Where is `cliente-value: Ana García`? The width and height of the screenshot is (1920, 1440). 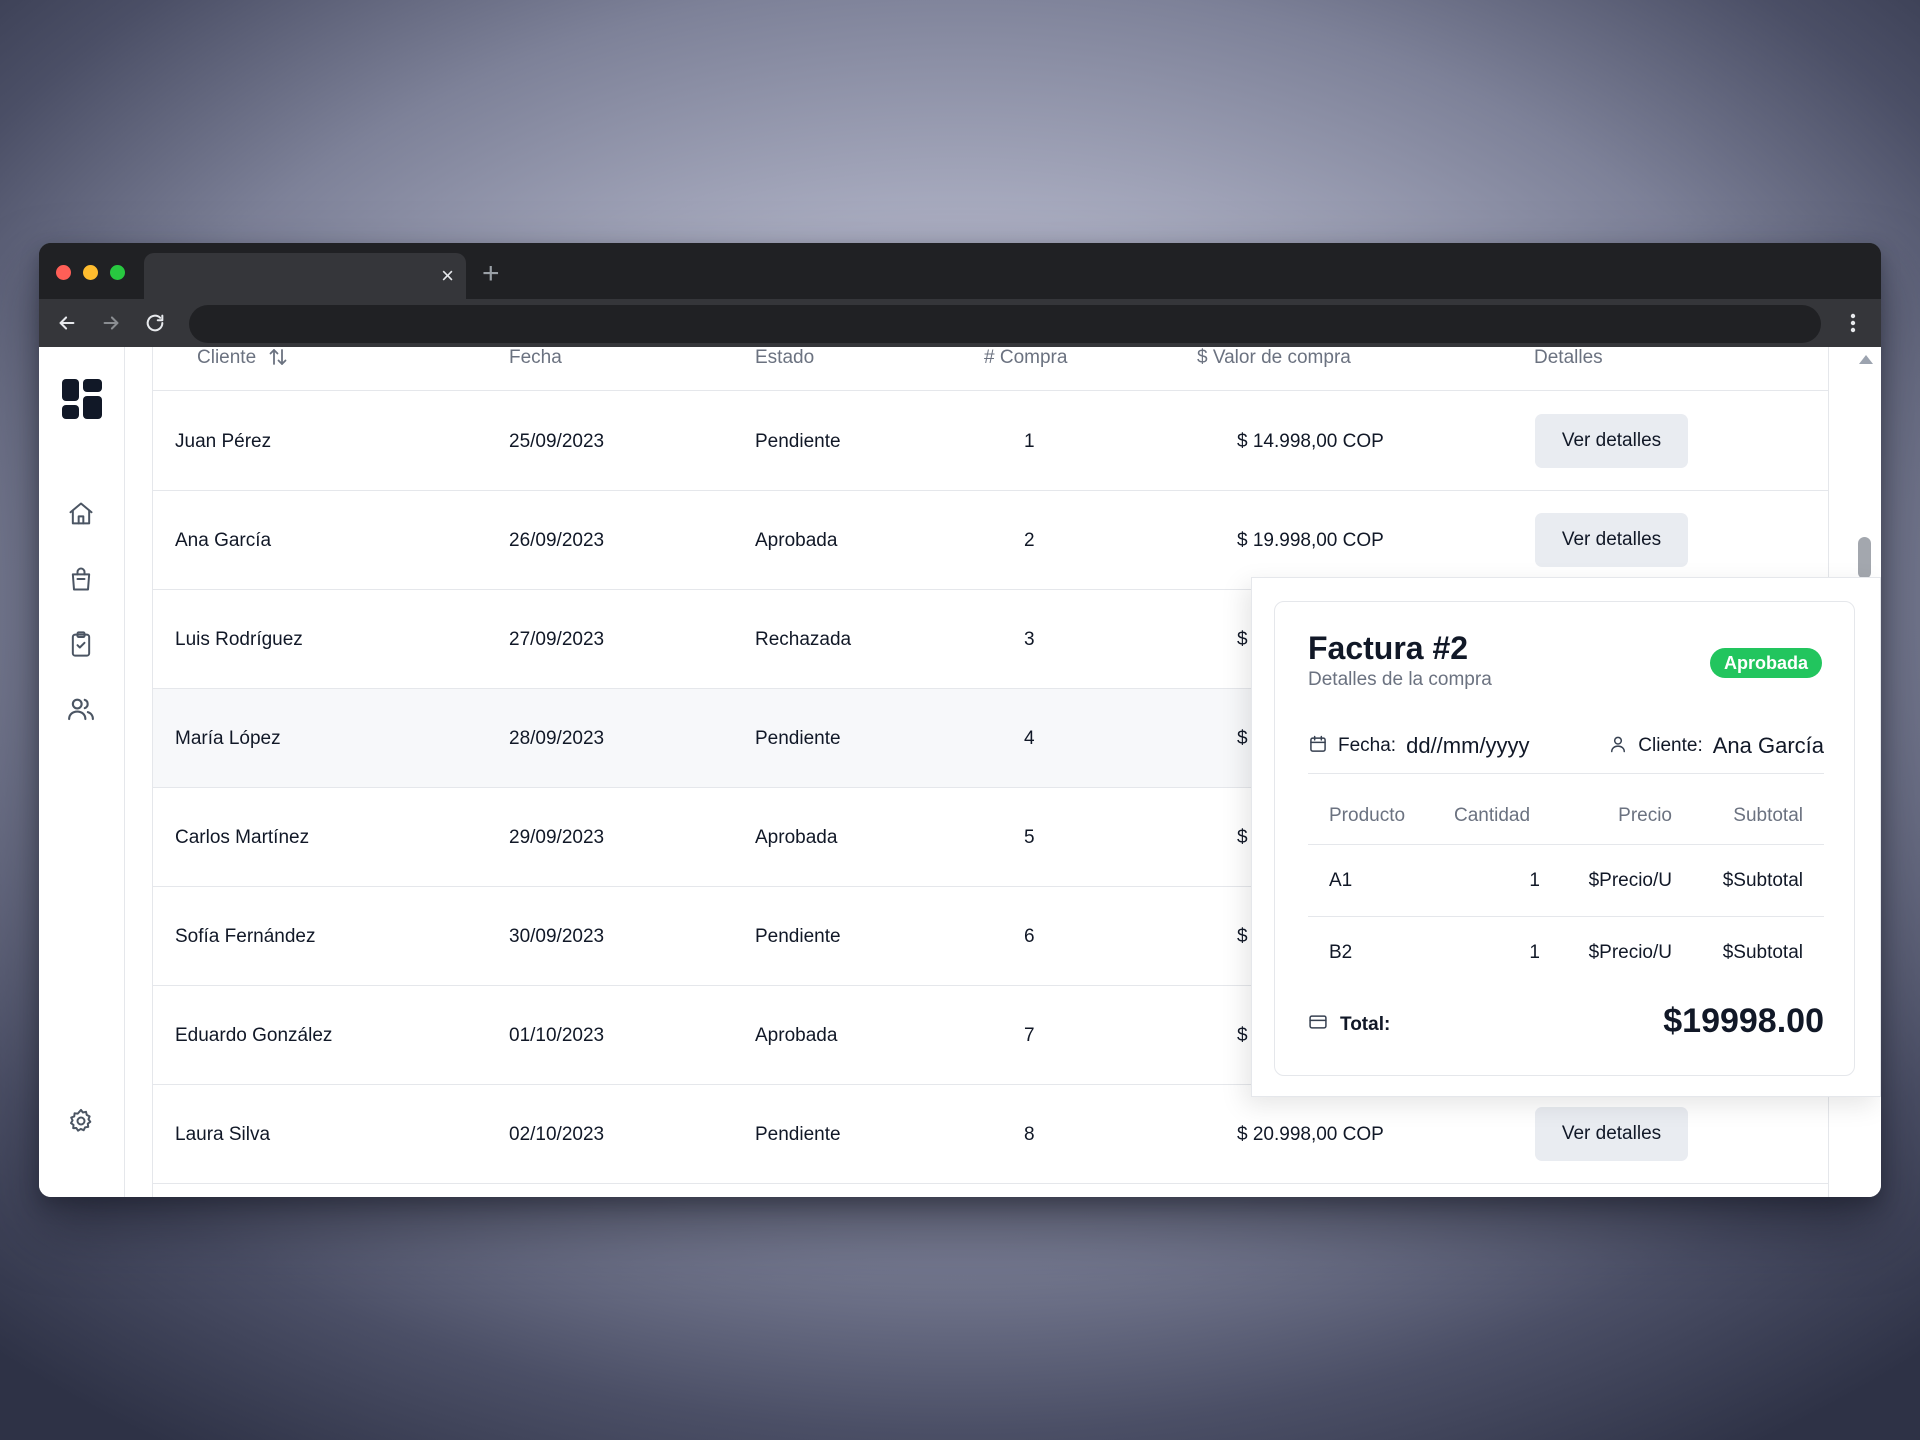
cliente-value: Ana García is located at coordinates (1768, 745).